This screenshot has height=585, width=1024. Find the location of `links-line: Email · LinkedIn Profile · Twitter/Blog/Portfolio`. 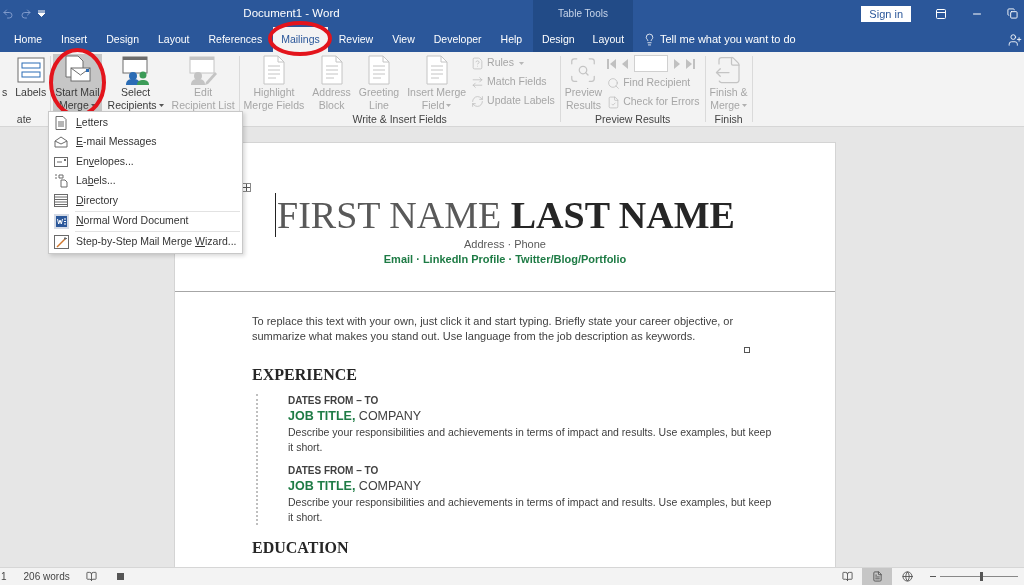

links-line: Email · LinkedIn Profile · Twitter/Blog/Portfolio is located at coordinates (505, 259).